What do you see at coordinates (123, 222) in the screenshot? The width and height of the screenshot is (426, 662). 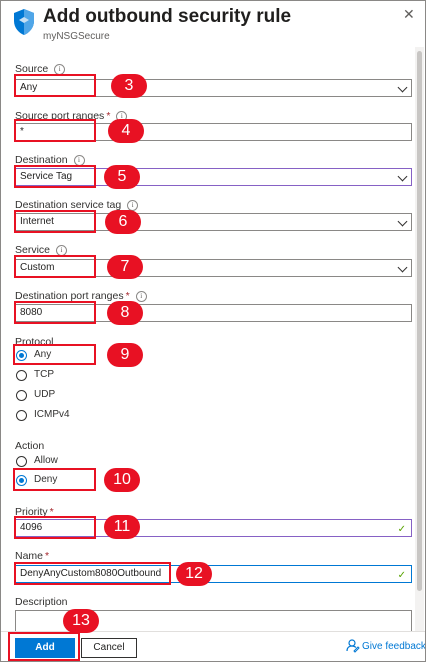 I see `callout-badge: 6` at bounding box center [123, 222].